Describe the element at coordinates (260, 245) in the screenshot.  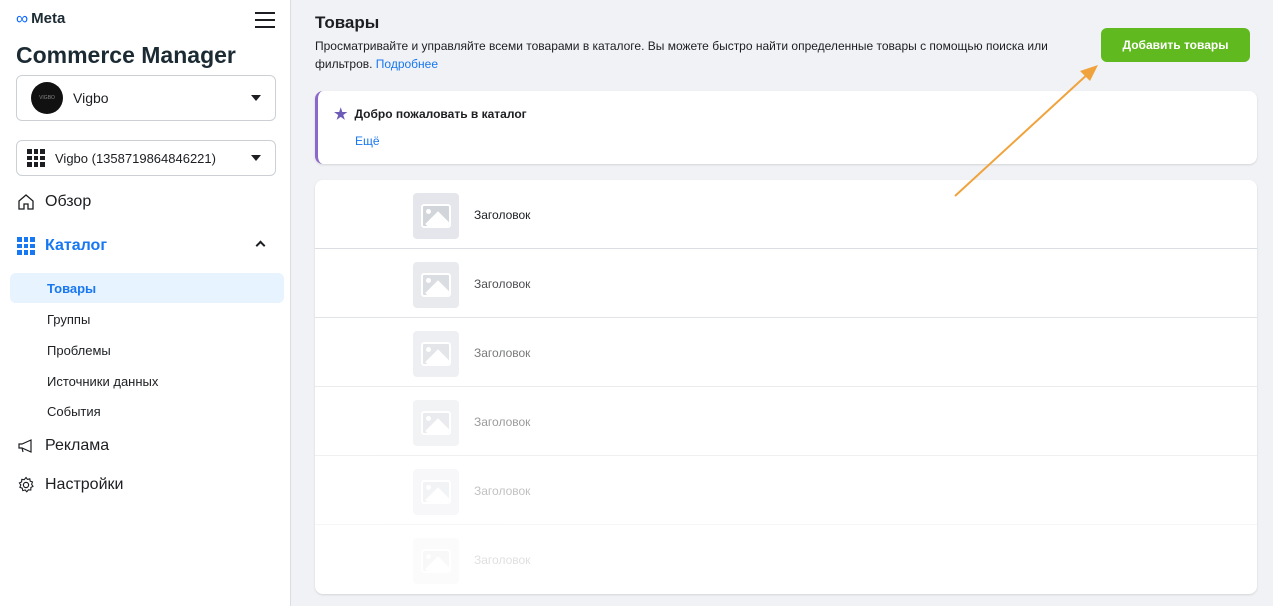
I see `chevron-up-icon` at that location.